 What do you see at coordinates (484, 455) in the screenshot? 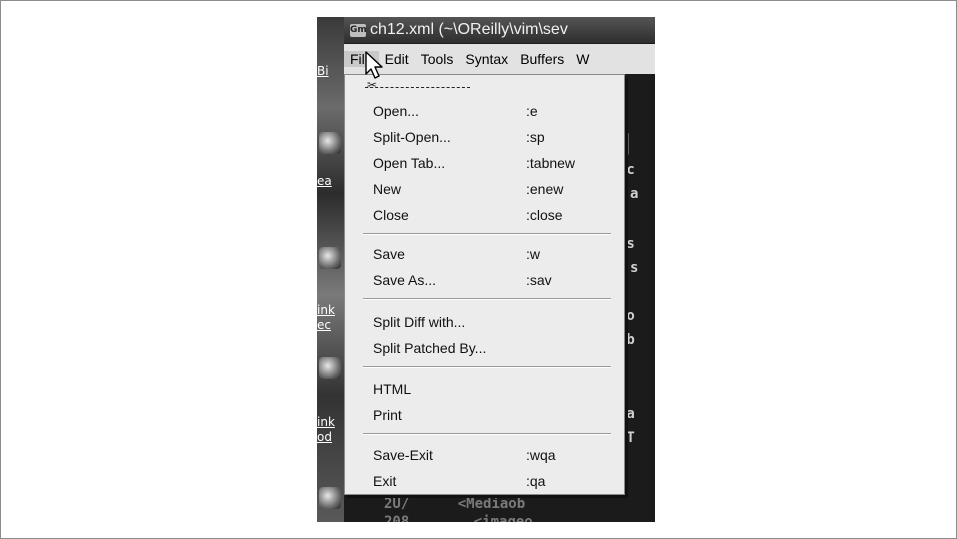
I see `menu-item-save-exit: Save-Exit :wqa` at bounding box center [484, 455].